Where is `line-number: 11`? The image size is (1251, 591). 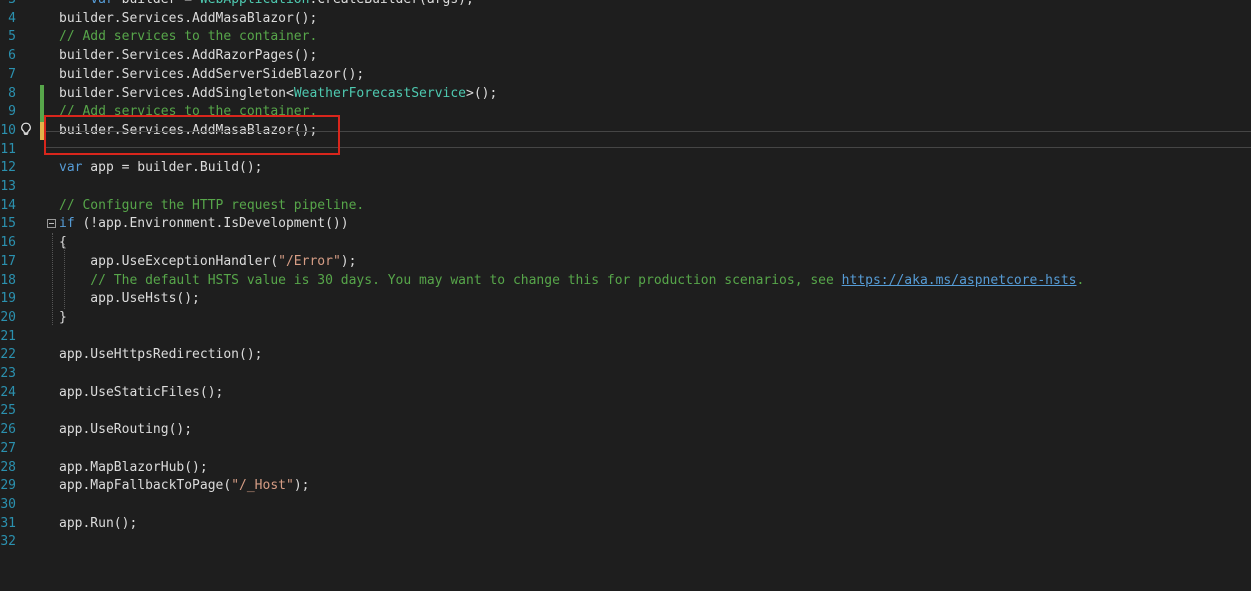
line-number: 11 is located at coordinates (8, 149).